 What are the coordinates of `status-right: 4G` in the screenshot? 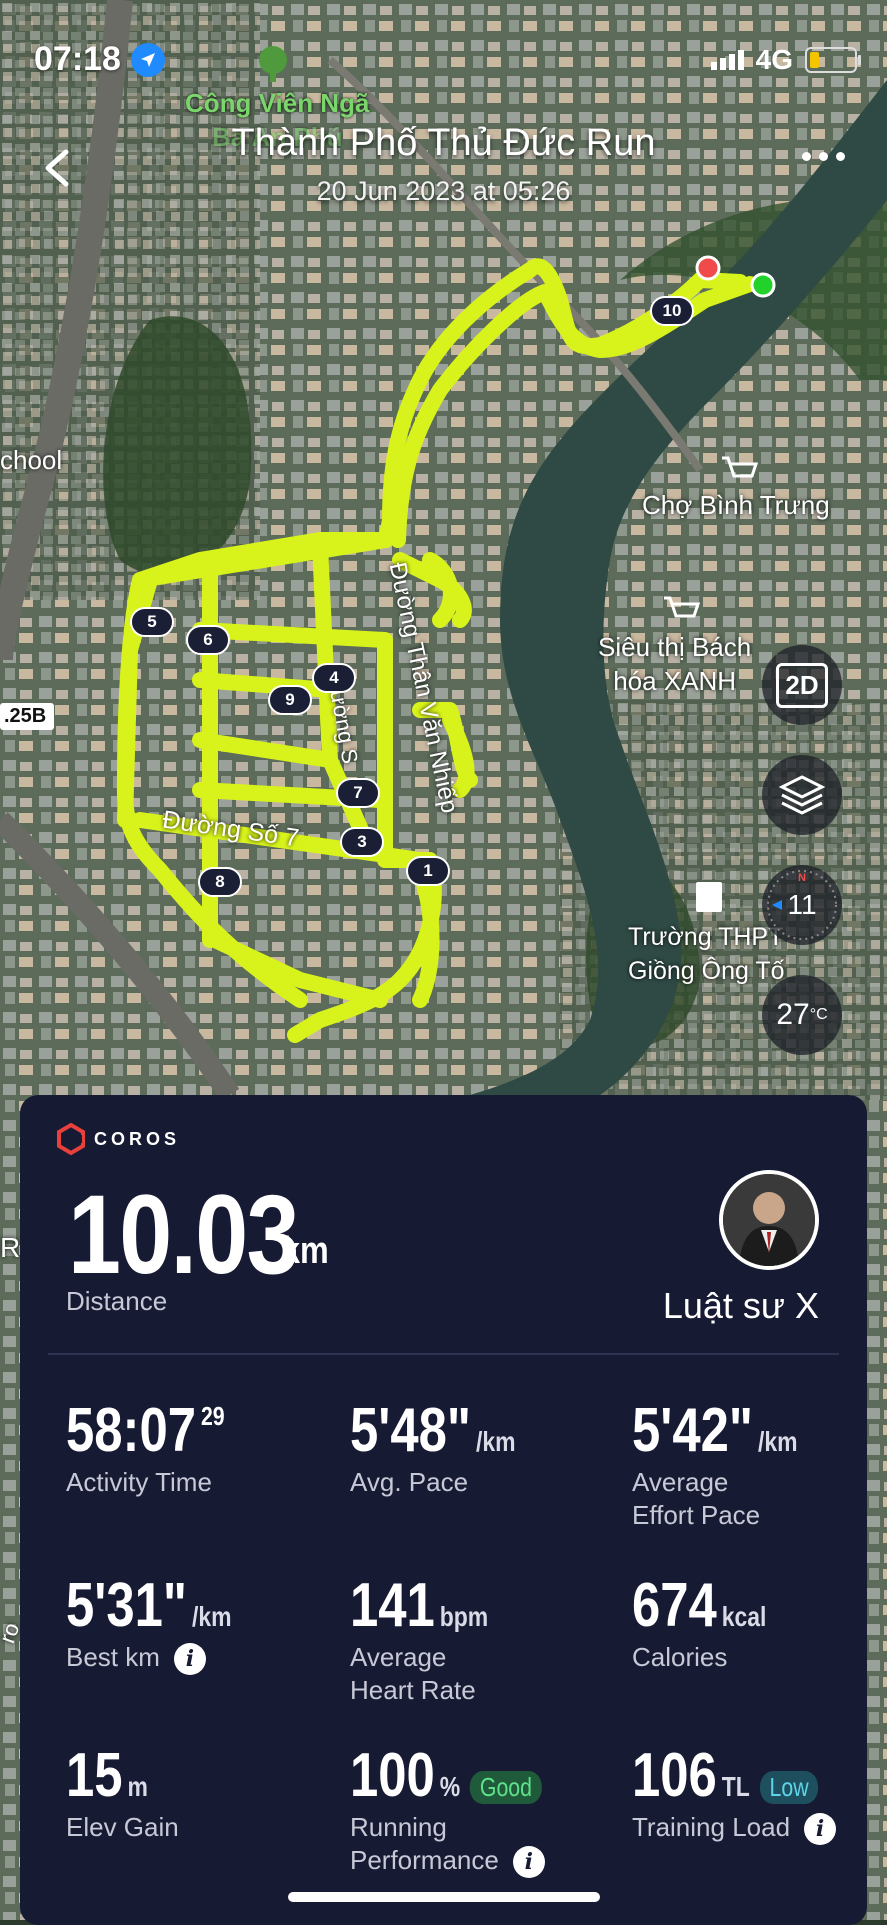 It's located at (785, 60).